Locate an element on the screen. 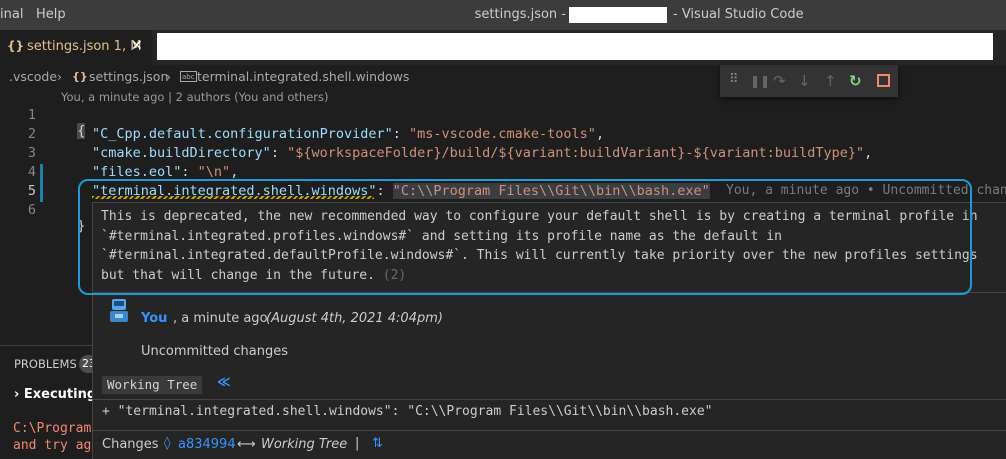 This screenshot has height=459, width=1006. breadcrumb-file: settings.json is located at coordinates (128, 77).